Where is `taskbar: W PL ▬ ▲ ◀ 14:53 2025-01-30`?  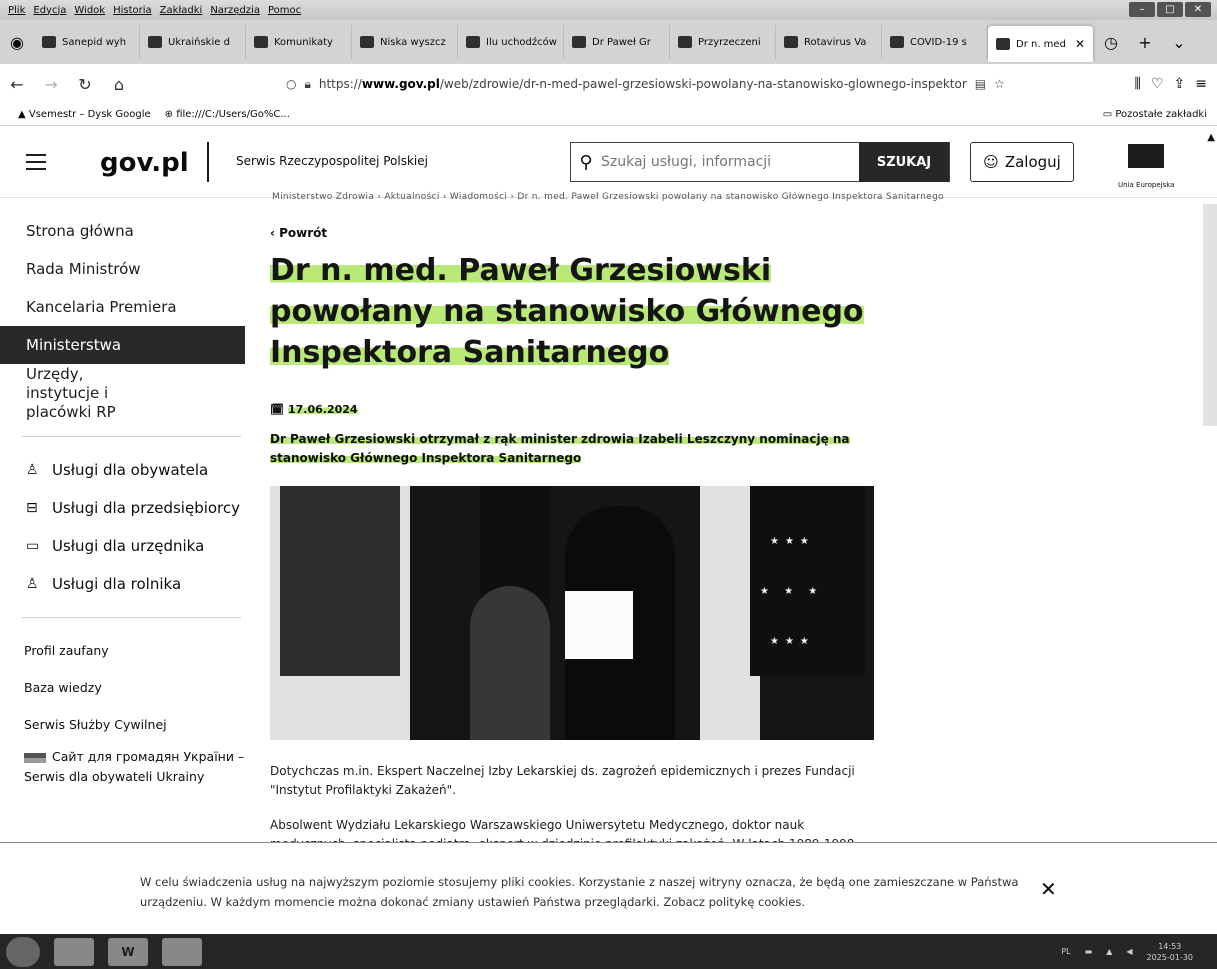
taskbar: W PL ▬ ▲ ◀ 14:53 2025-01-30 is located at coordinates (608, 951).